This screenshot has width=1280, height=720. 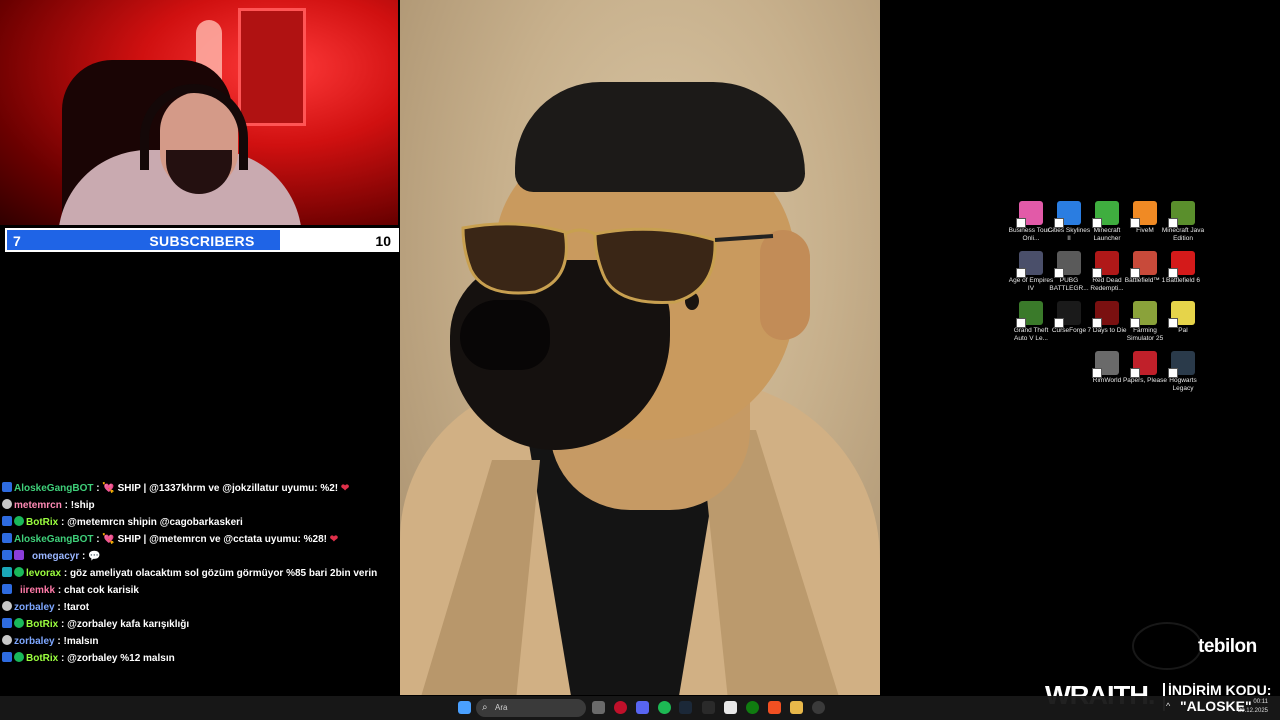 I want to click on webcam-feed, so click(x=199, y=112).